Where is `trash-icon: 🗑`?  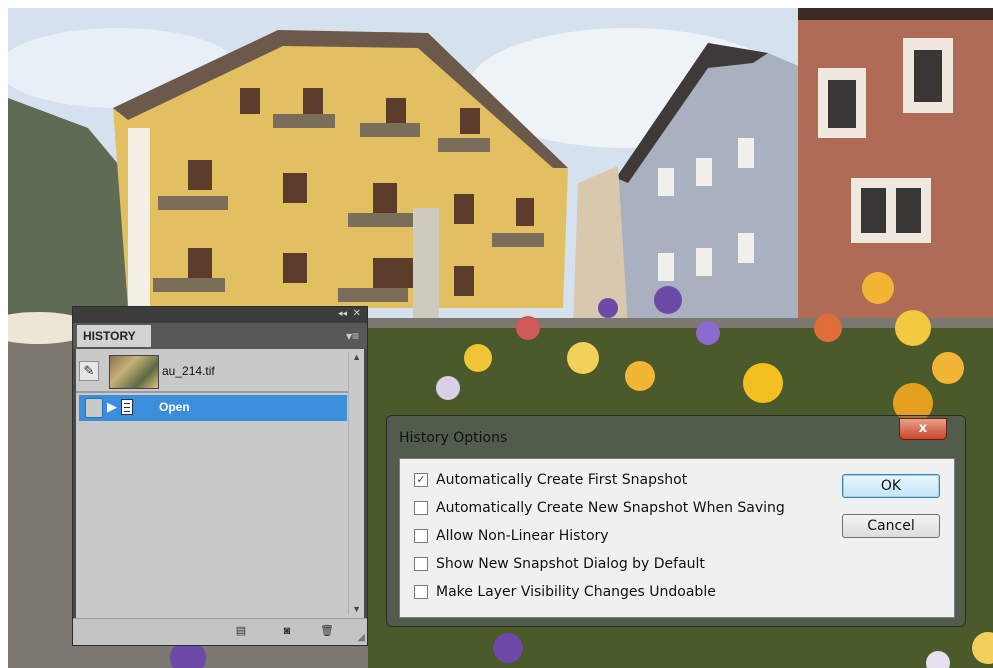
trash-icon: 🗑 is located at coordinates (327, 631).